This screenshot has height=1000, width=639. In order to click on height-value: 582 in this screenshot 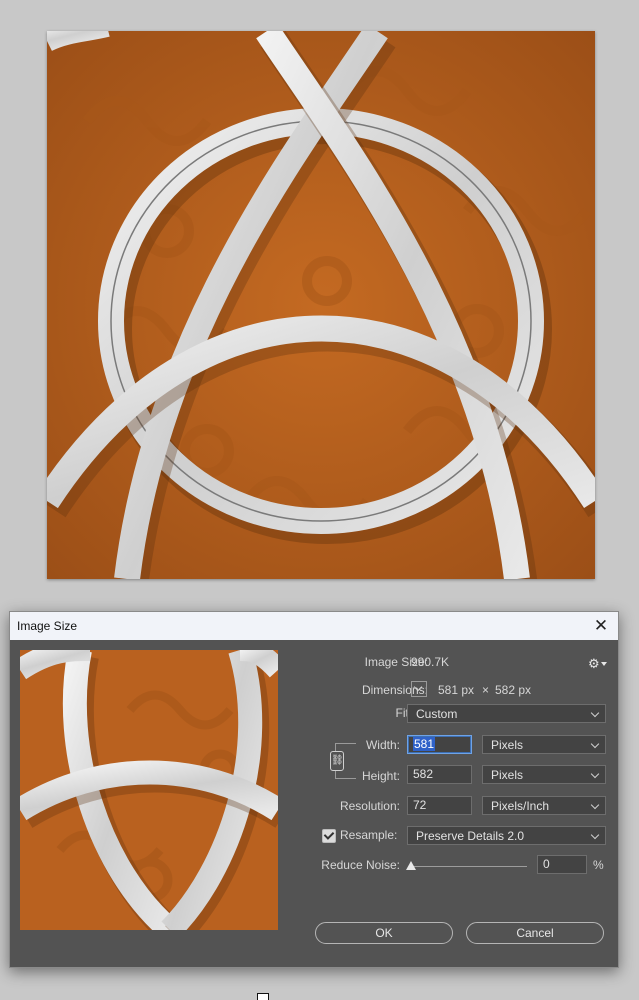, I will do `click(423, 774)`.